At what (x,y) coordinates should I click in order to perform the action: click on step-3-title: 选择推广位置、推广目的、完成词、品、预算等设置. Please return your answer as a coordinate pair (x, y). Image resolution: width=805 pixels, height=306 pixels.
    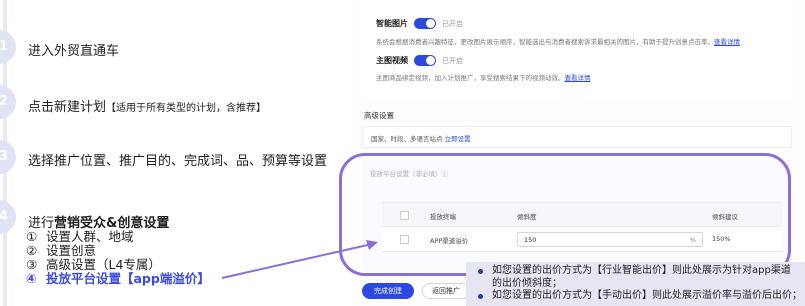
    Looking at the image, I should click on (178, 161).